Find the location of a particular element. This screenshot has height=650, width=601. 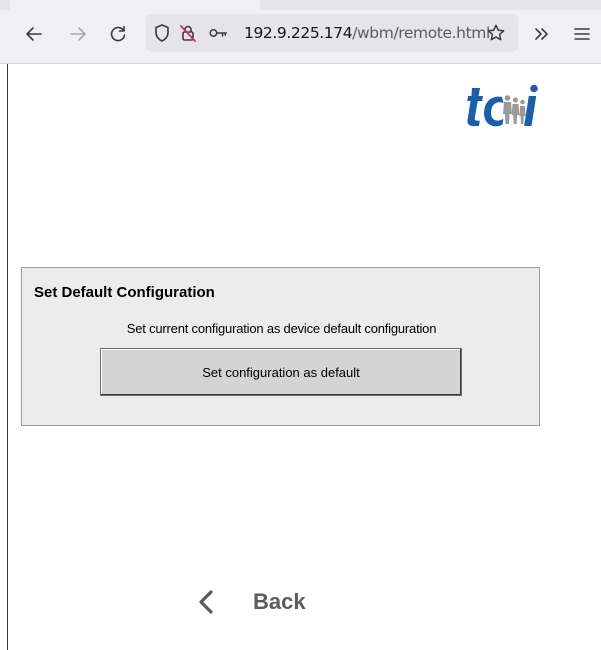

url-text: 192.9.225.174/wbm/remote.html is located at coordinates (367, 33).